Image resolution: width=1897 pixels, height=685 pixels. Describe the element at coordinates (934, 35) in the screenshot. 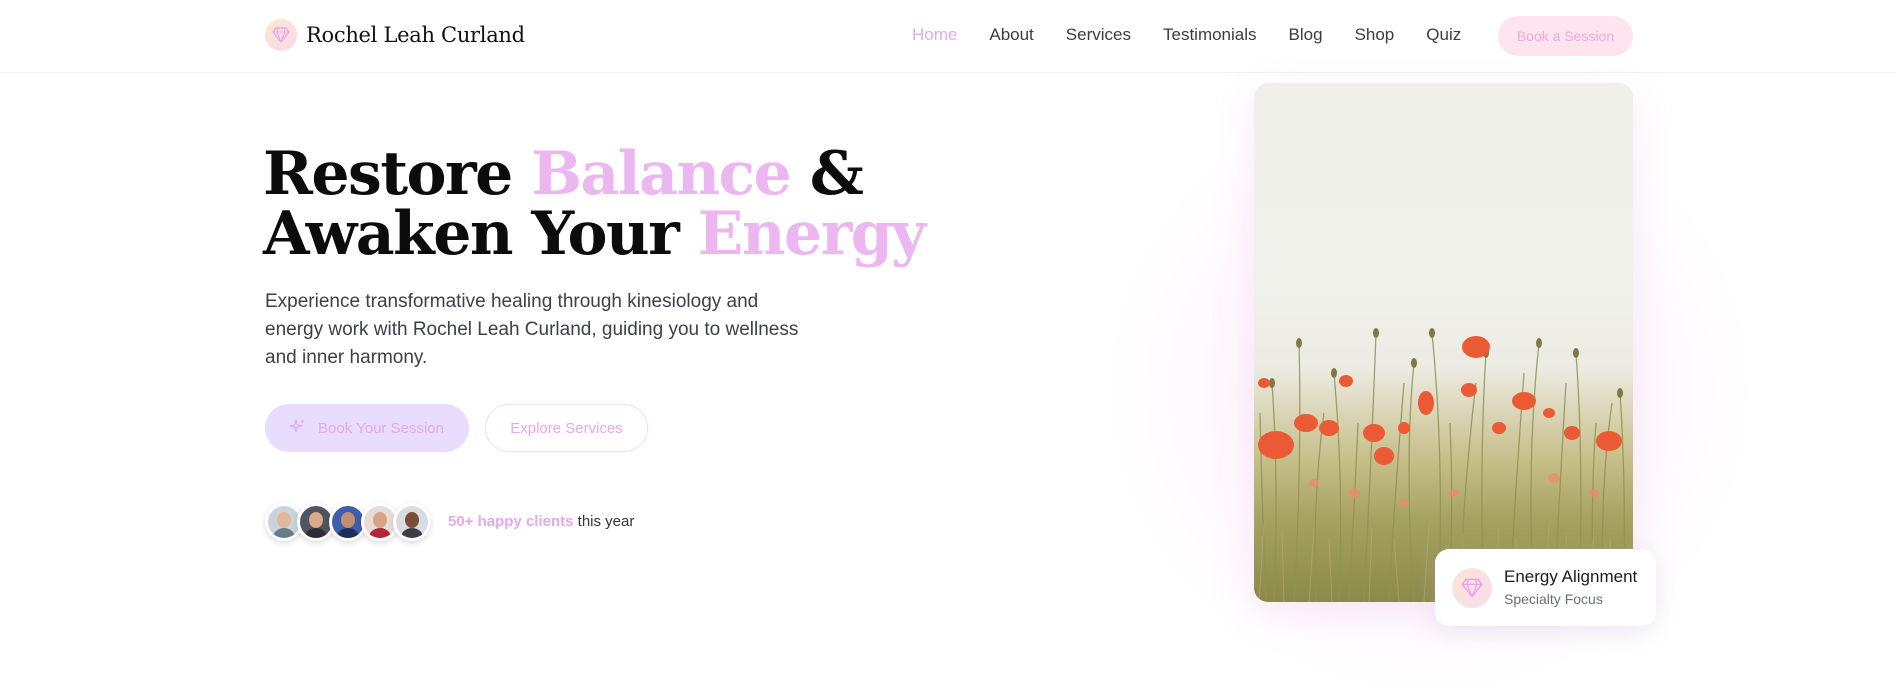

I see `nav-home: Home` at that location.